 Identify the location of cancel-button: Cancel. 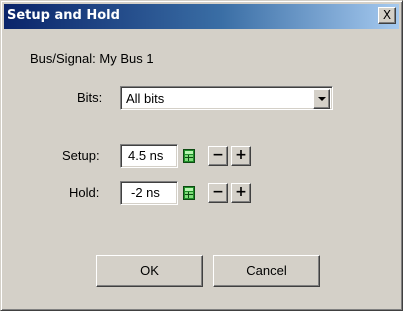
(266, 271).